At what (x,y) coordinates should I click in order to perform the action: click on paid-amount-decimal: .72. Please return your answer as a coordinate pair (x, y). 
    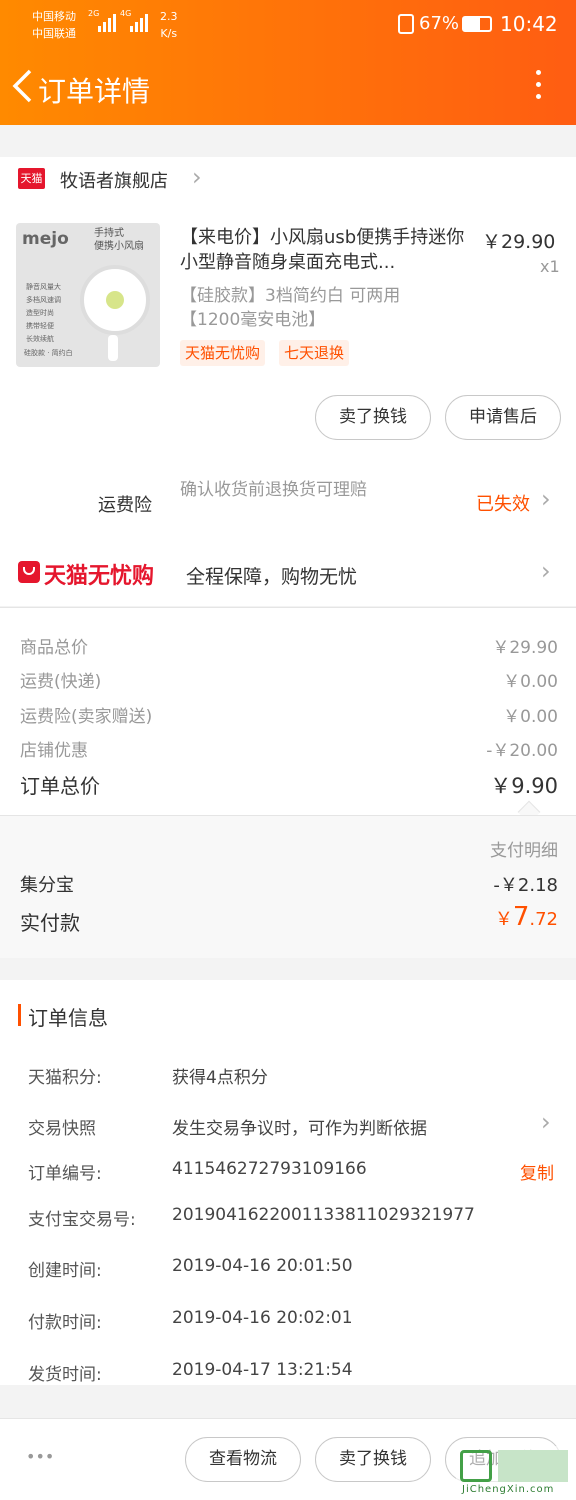
    Looking at the image, I should click on (543, 919).